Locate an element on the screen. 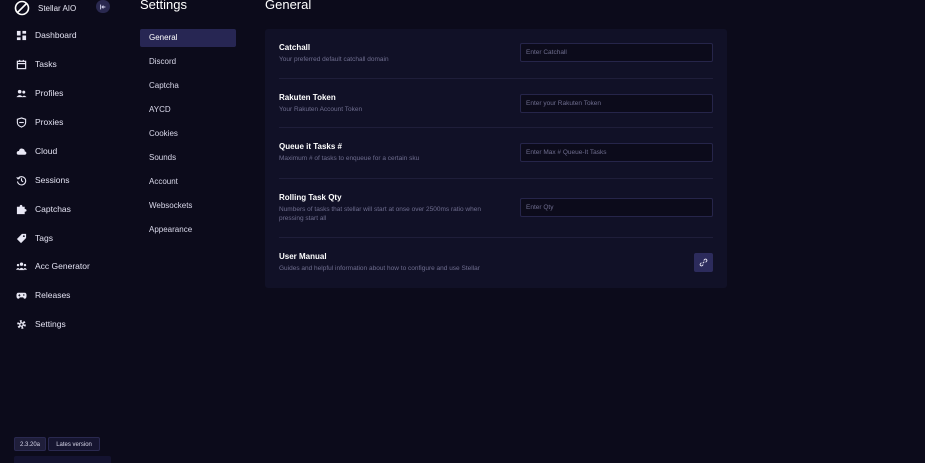  link-icon is located at coordinates (703, 262).